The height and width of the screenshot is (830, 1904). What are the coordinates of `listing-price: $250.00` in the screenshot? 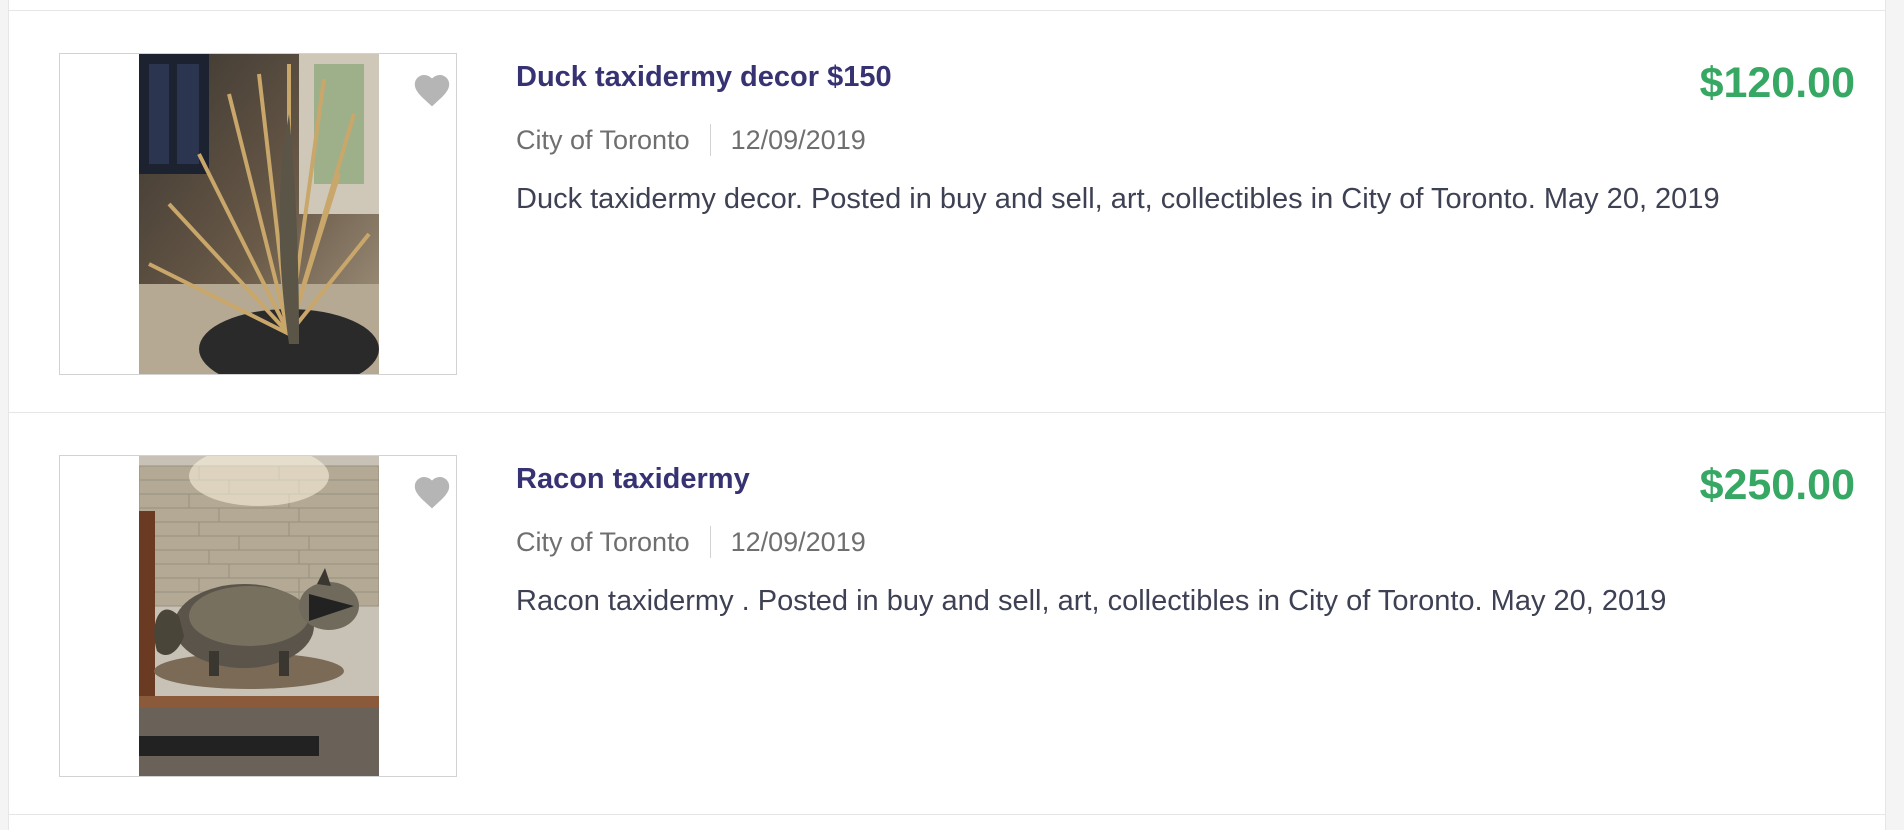 It's located at (1777, 485).